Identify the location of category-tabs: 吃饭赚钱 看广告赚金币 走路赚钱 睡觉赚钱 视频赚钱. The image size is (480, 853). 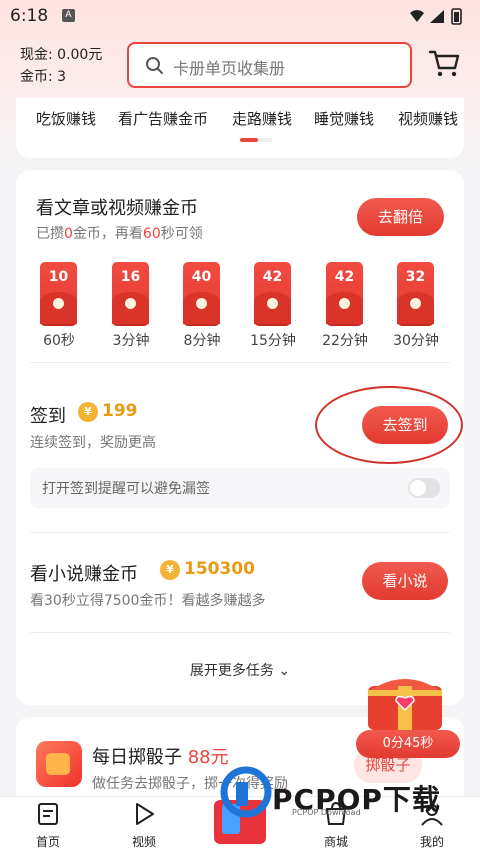
(240, 128).